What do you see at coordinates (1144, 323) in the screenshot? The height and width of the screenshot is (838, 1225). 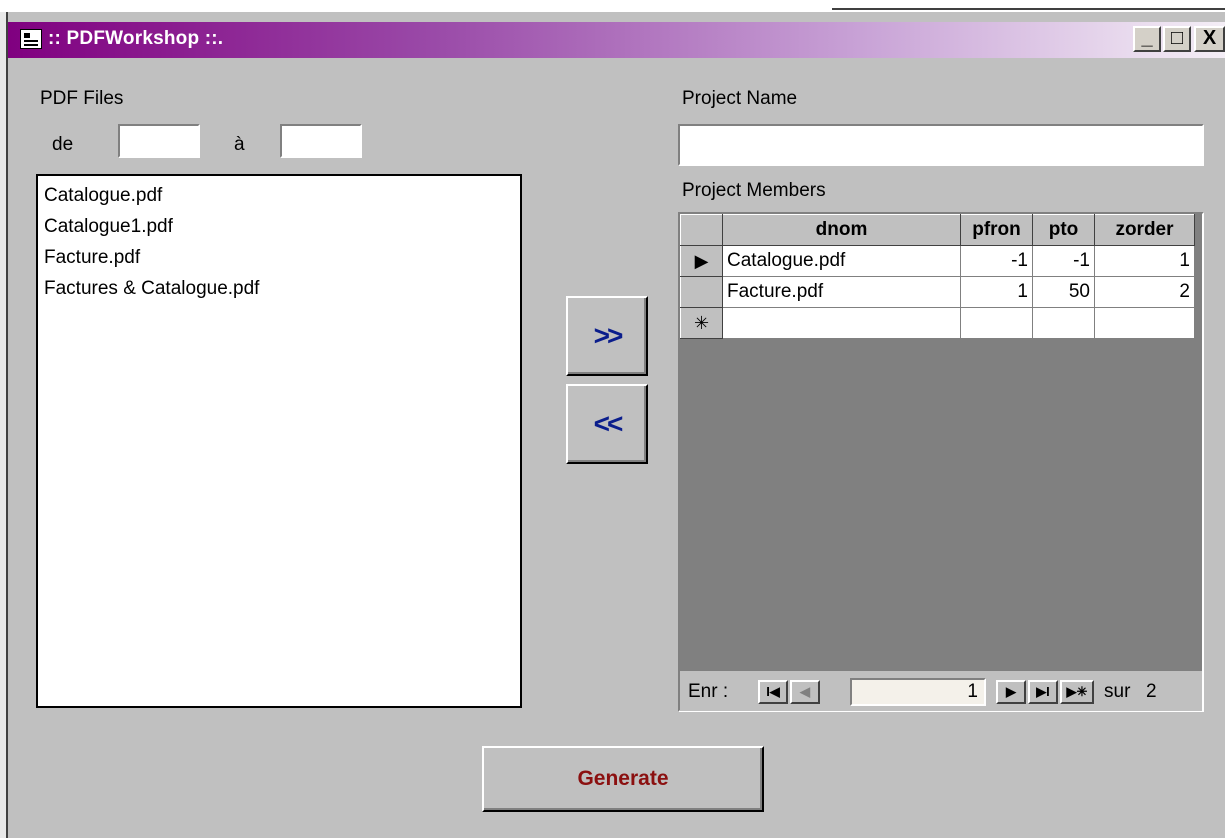 I see `cell-zorder` at bounding box center [1144, 323].